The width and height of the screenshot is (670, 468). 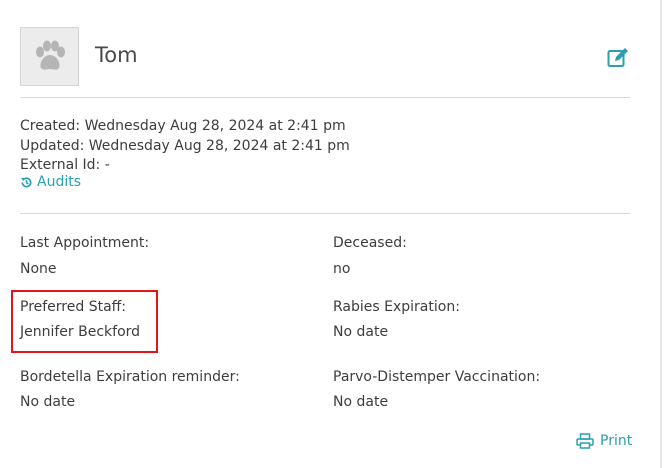 What do you see at coordinates (616, 441) in the screenshot?
I see `print-label: Print` at bounding box center [616, 441].